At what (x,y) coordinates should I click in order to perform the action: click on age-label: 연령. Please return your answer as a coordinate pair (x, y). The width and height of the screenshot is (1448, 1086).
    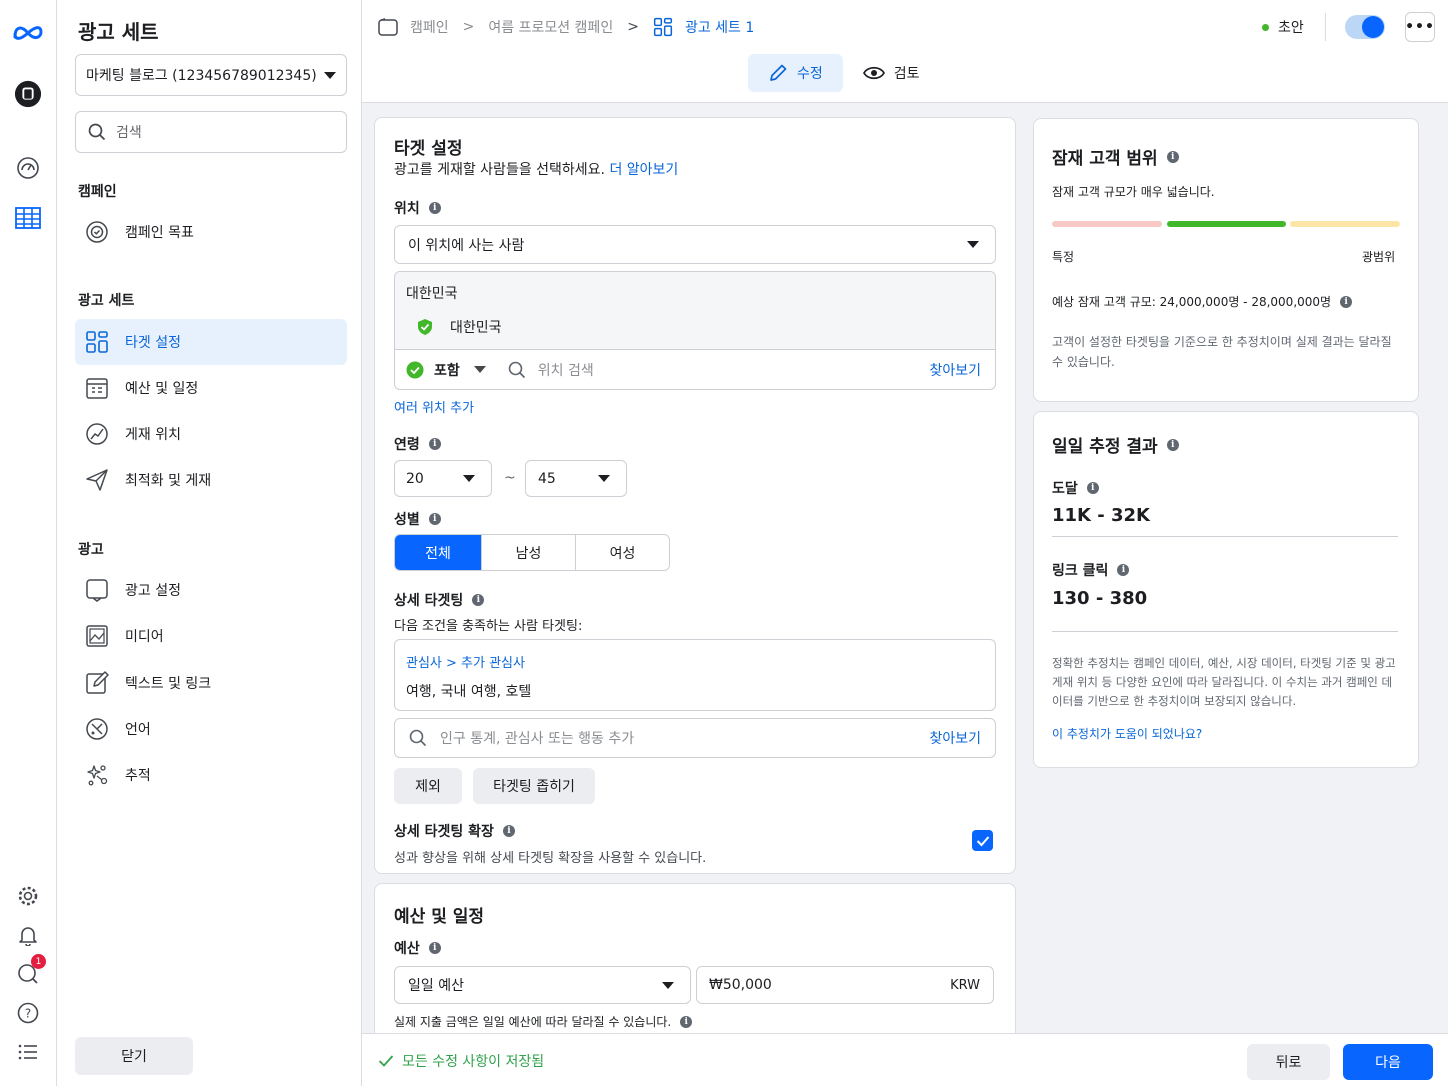
    Looking at the image, I should click on (407, 445).